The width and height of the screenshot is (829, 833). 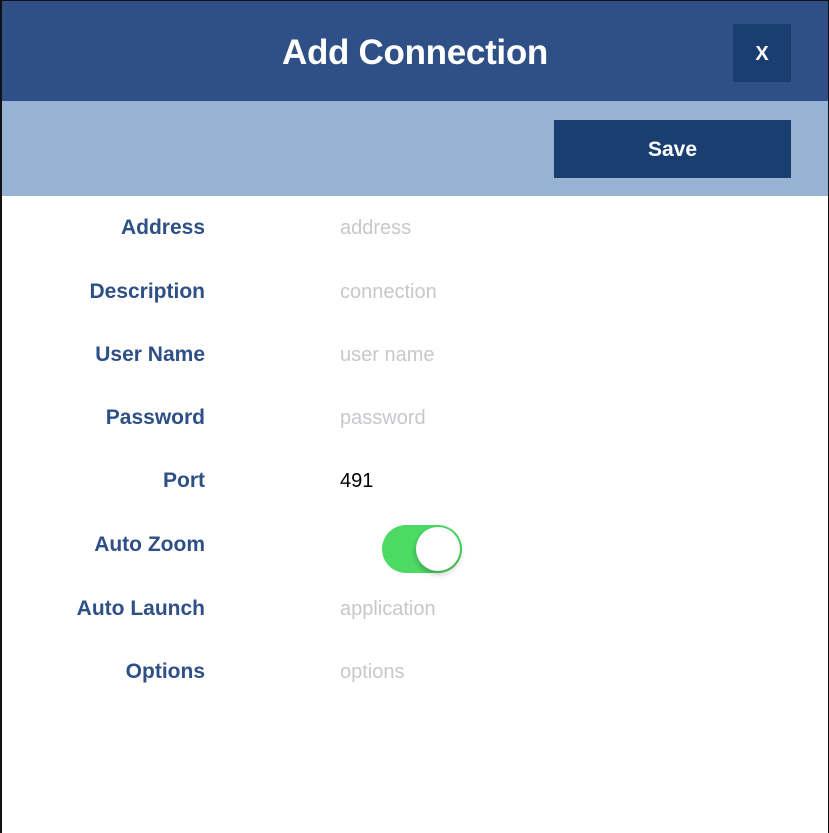 I want to click on address-label: Address, so click(x=162, y=227).